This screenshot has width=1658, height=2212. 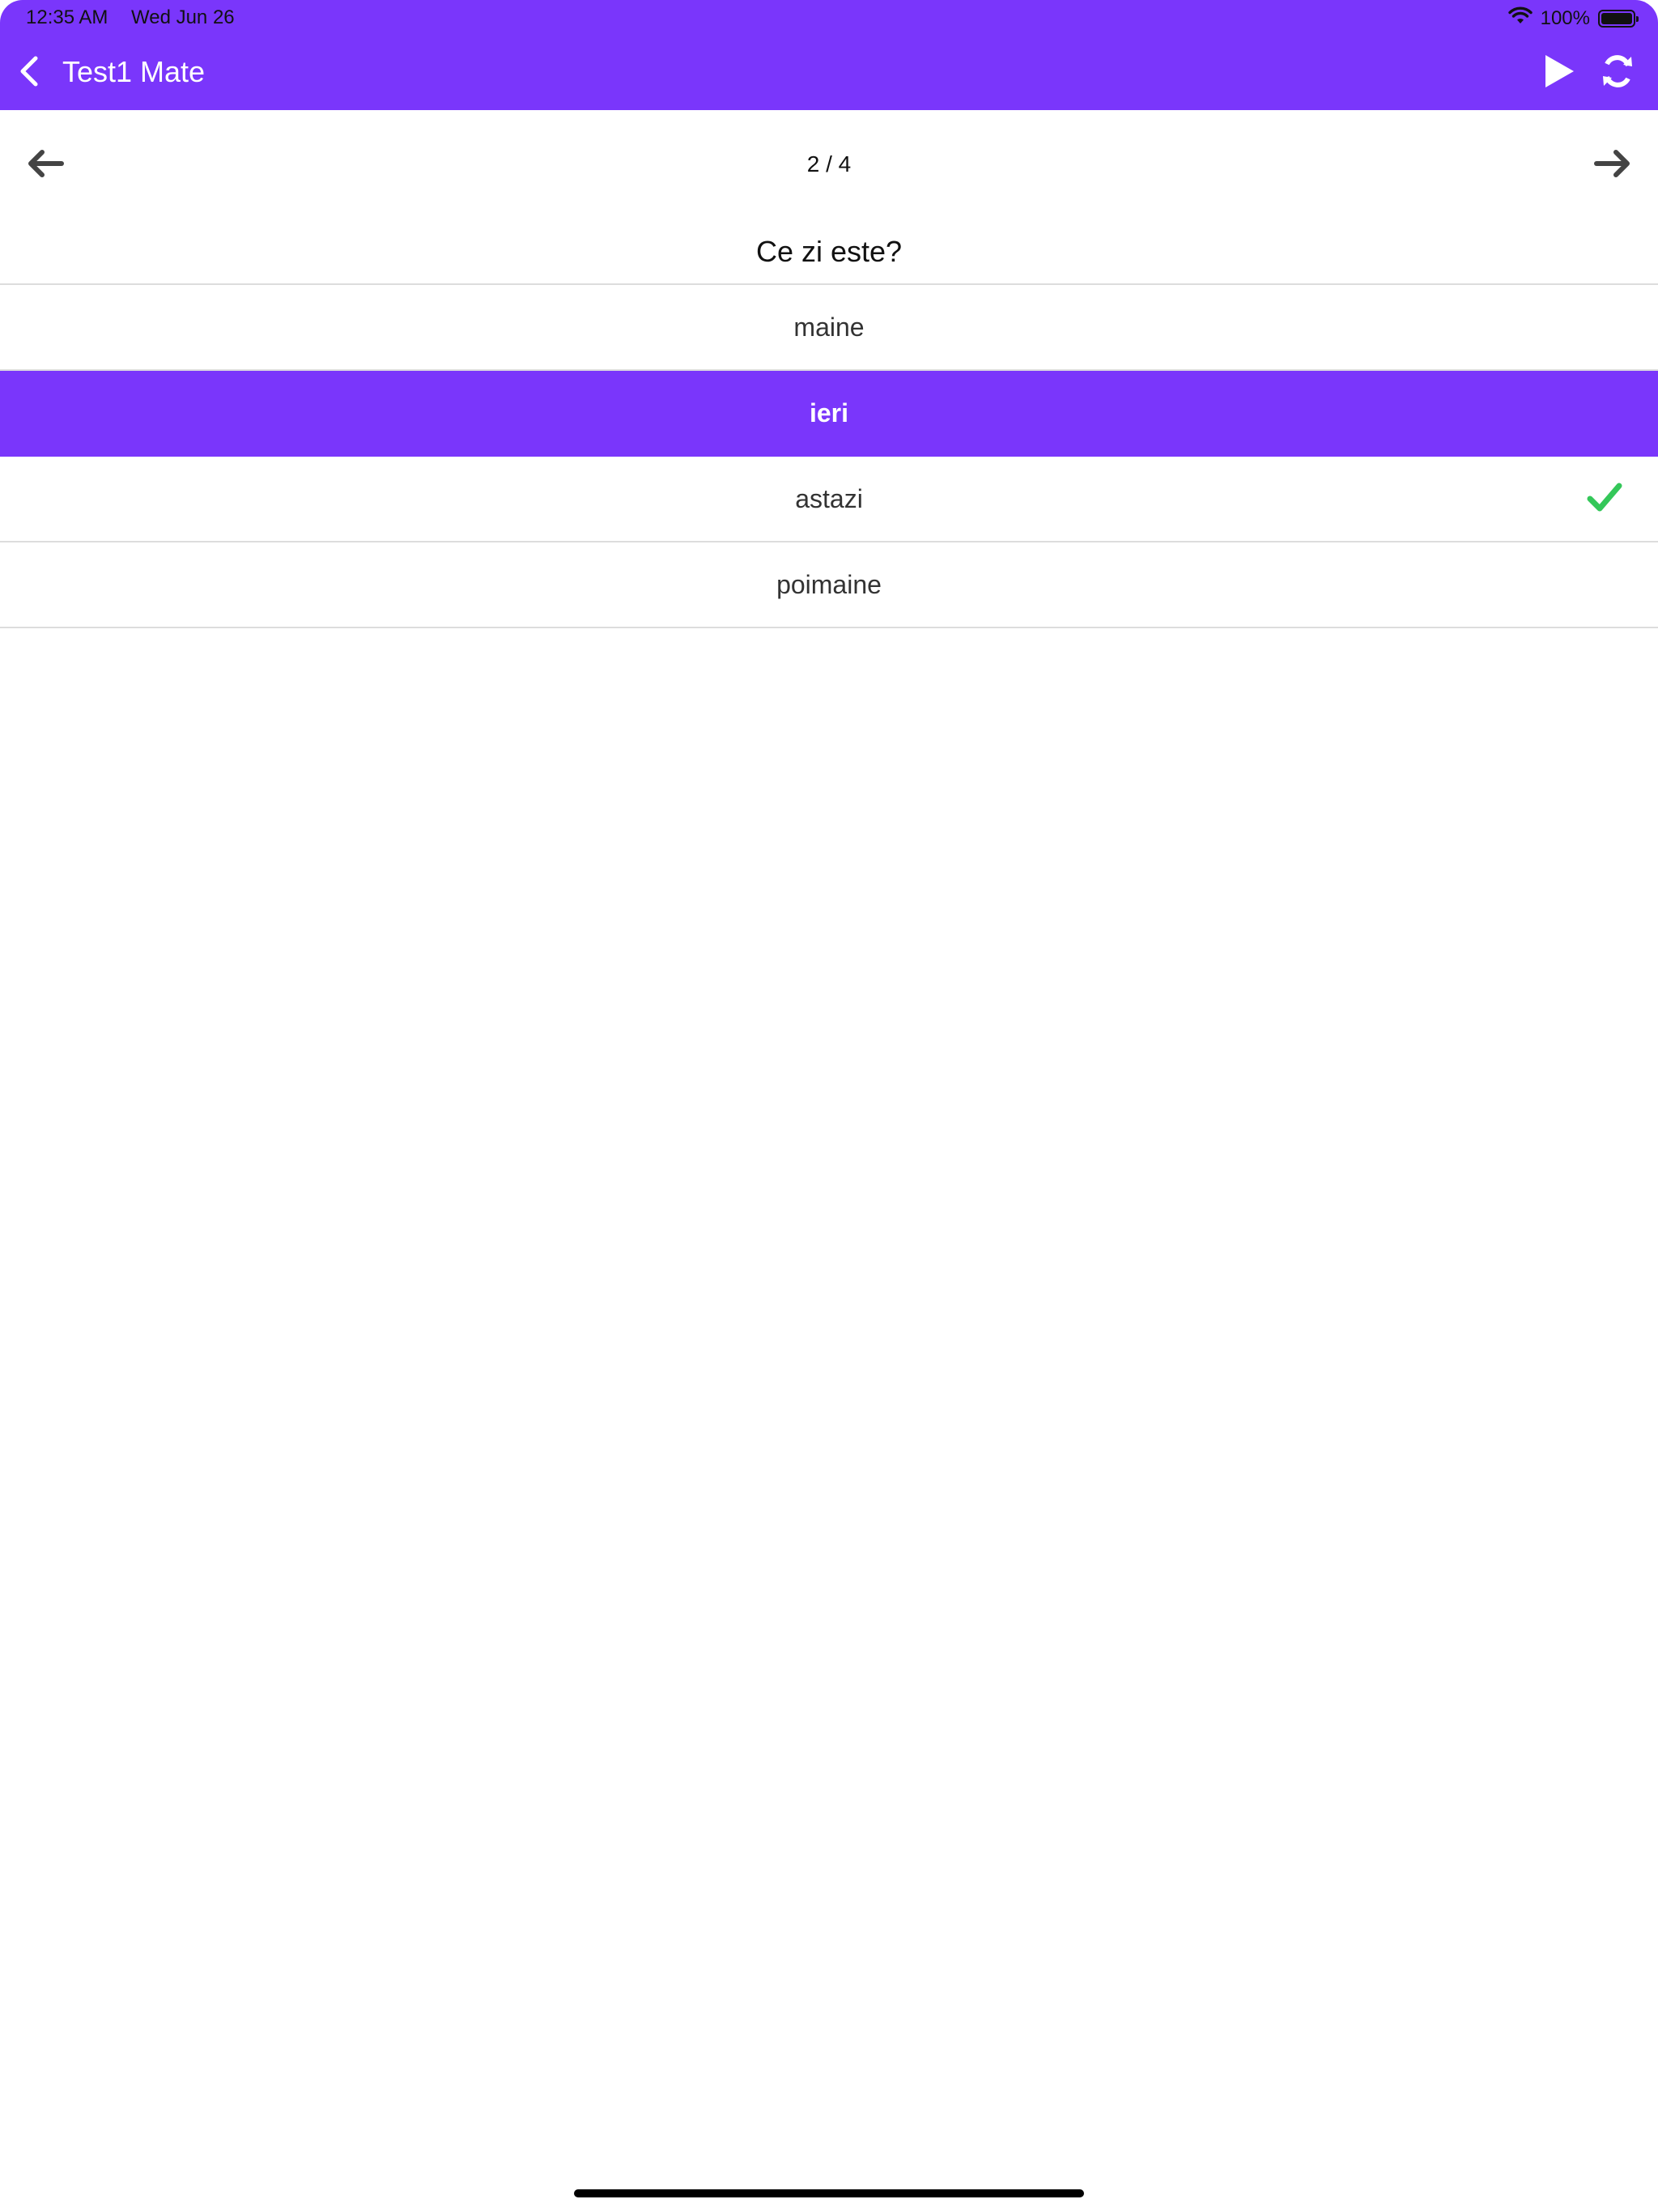 I want to click on refresh-button, so click(x=1617, y=73).